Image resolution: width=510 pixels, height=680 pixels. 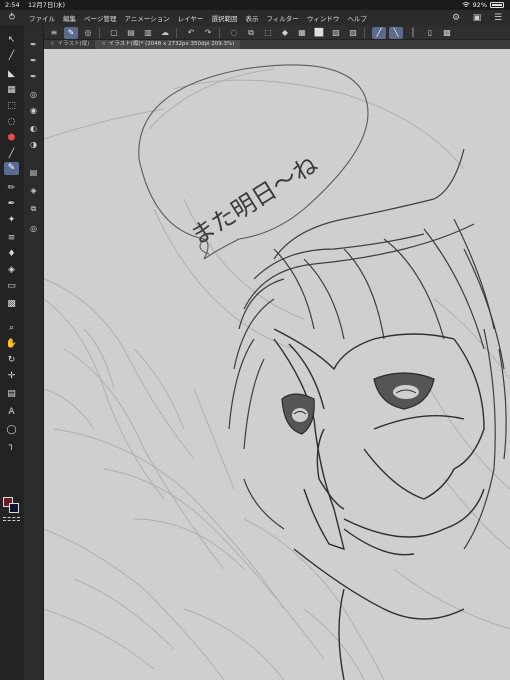 What do you see at coordinates (146, 18) in the screenshot?
I see `menu-animation: アニメーション` at bounding box center [146, 18].